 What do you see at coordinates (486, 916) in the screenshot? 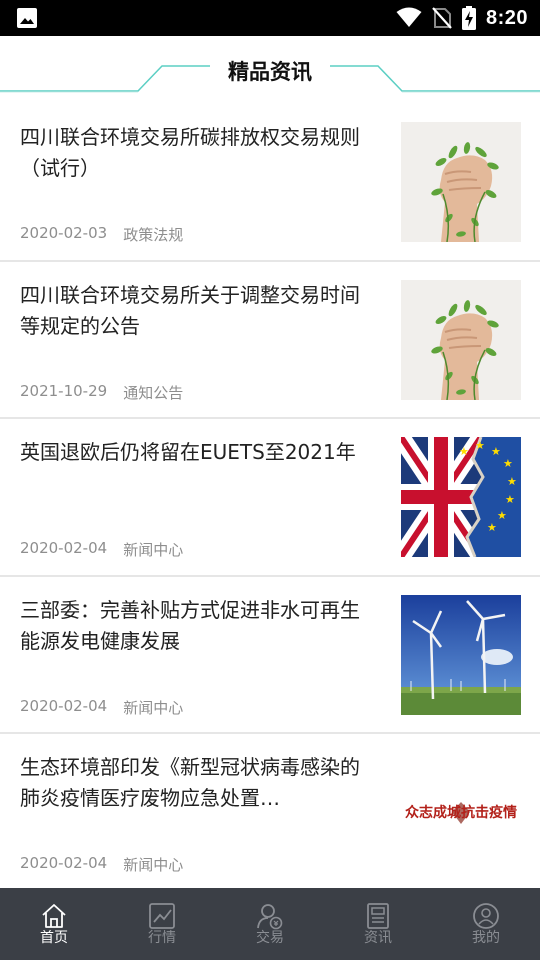
I see `user-icon` at bounding box center [486, 916].